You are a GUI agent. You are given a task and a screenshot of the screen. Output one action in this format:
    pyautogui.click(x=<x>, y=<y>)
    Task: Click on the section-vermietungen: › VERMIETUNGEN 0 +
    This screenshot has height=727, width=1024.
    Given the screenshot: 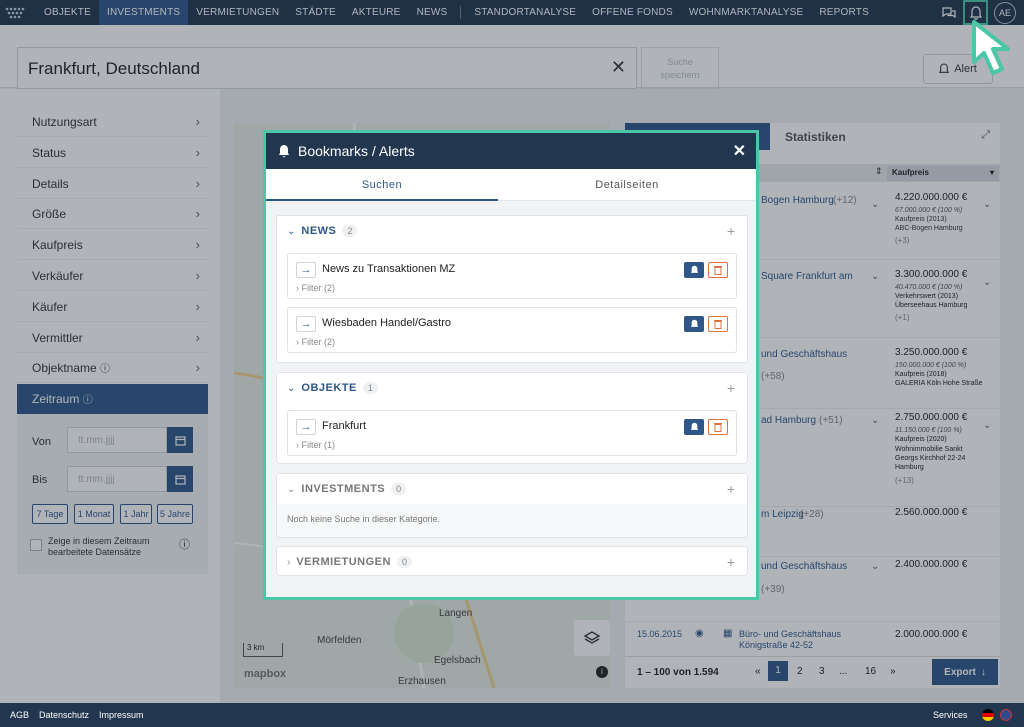 What is the action you would take?
    pyautogui.click(x=512, y=561)
    